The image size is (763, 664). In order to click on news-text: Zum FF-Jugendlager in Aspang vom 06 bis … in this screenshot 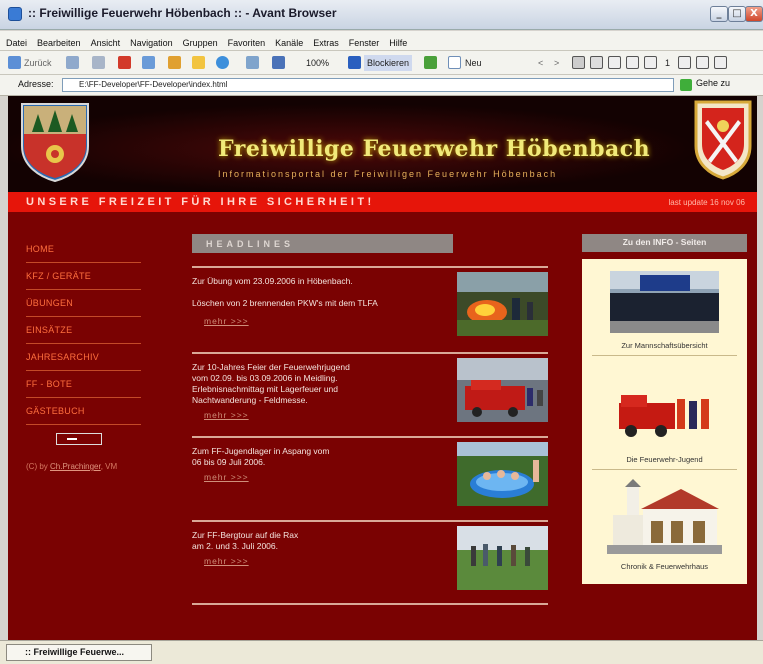, I will do `click(319, 457)`.